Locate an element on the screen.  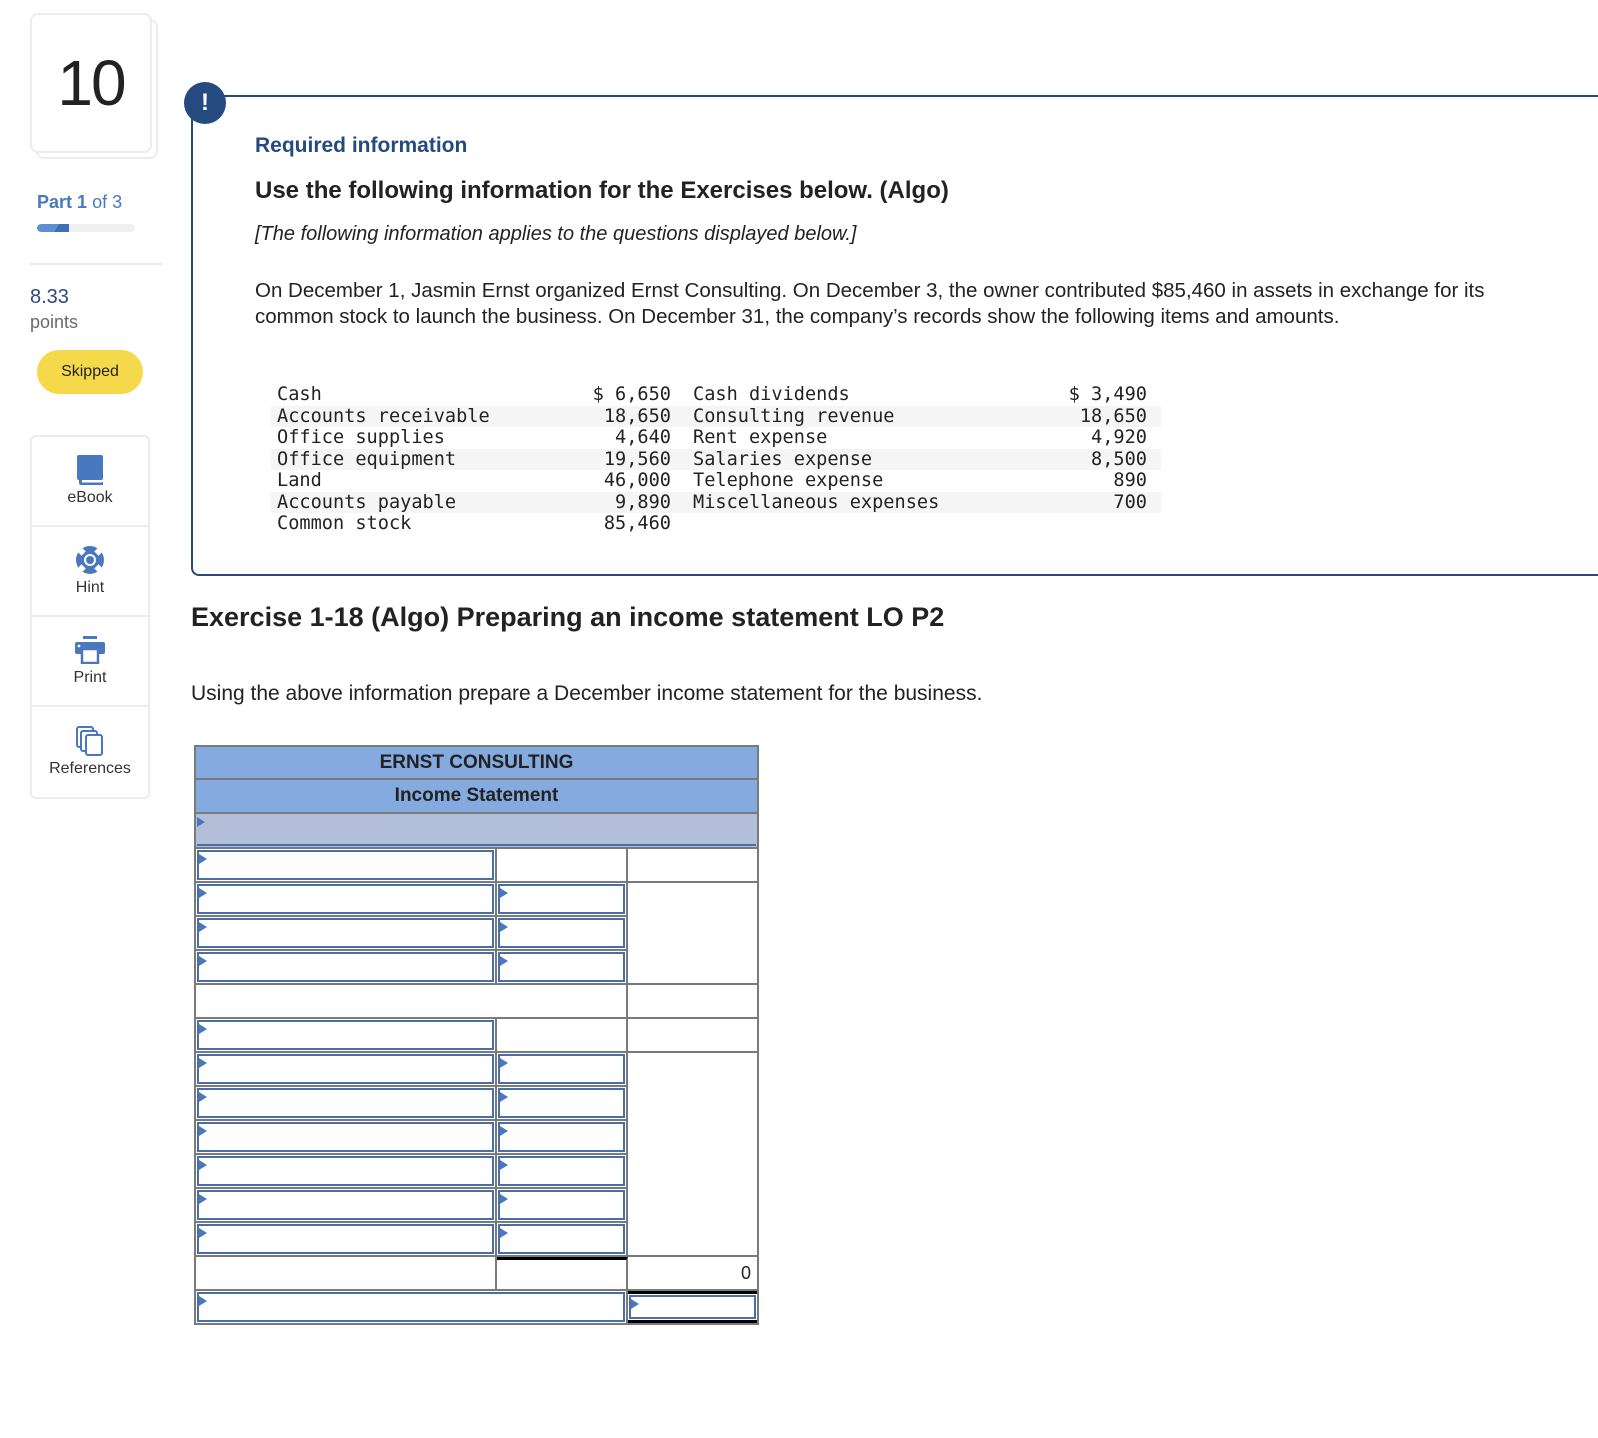
ledger-account: Consulting revenue is located at coordinates (794, 416).